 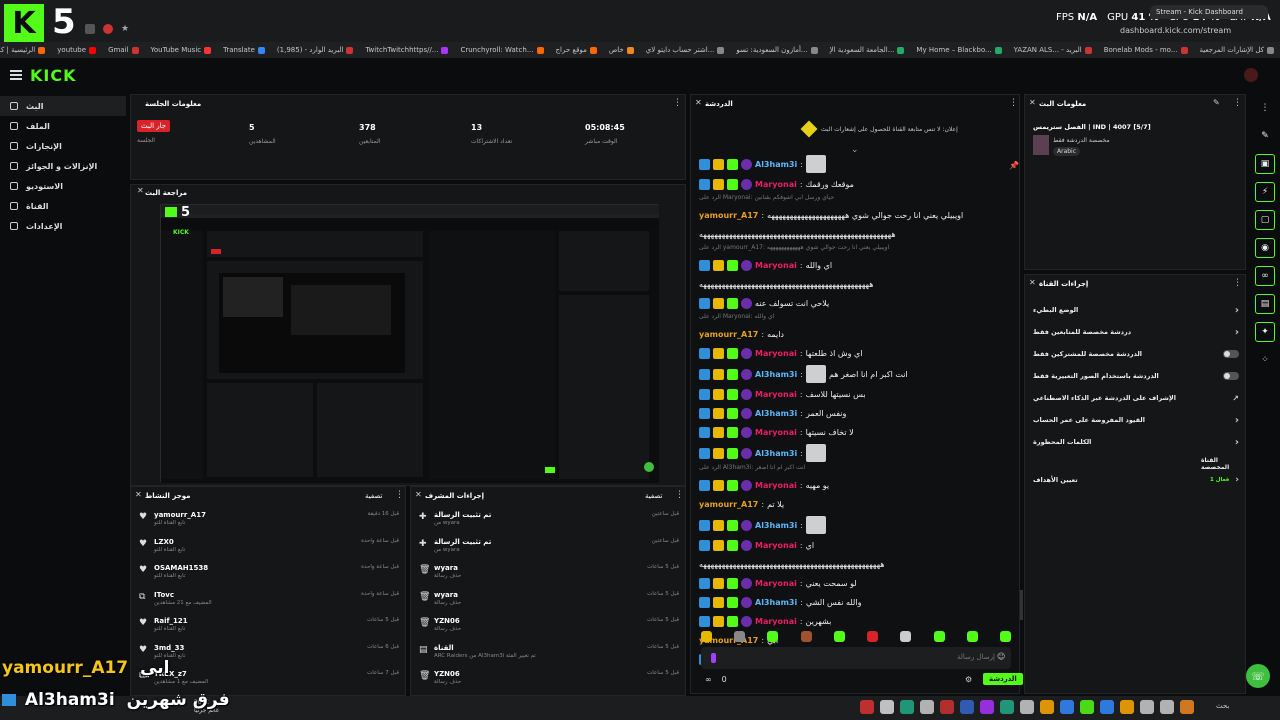 What do you see at coordinates (856, 303) in the screenshot?
I see `chat-message: يلاحي انت تسولف عنه` at bounding box center [856, 303].